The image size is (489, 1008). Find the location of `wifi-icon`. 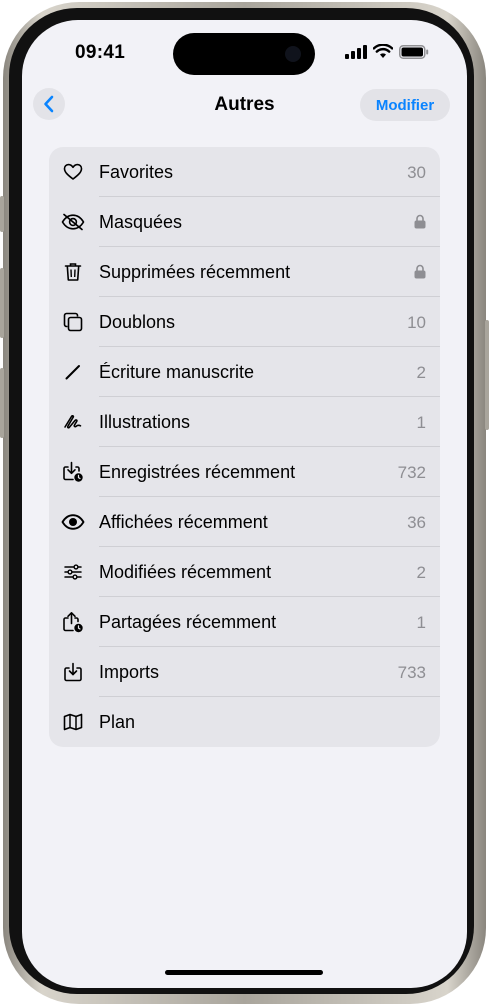

wifi-icon is located at coordinates (383, 51).